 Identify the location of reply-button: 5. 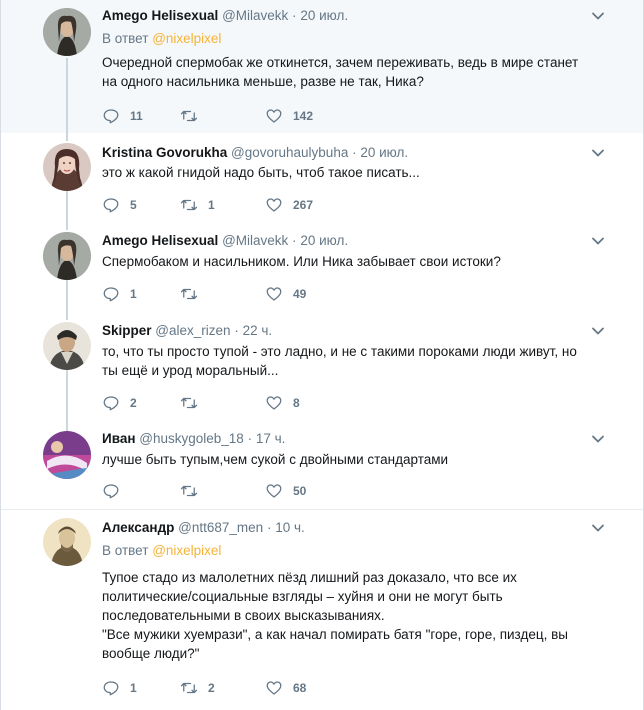
(119, 205).